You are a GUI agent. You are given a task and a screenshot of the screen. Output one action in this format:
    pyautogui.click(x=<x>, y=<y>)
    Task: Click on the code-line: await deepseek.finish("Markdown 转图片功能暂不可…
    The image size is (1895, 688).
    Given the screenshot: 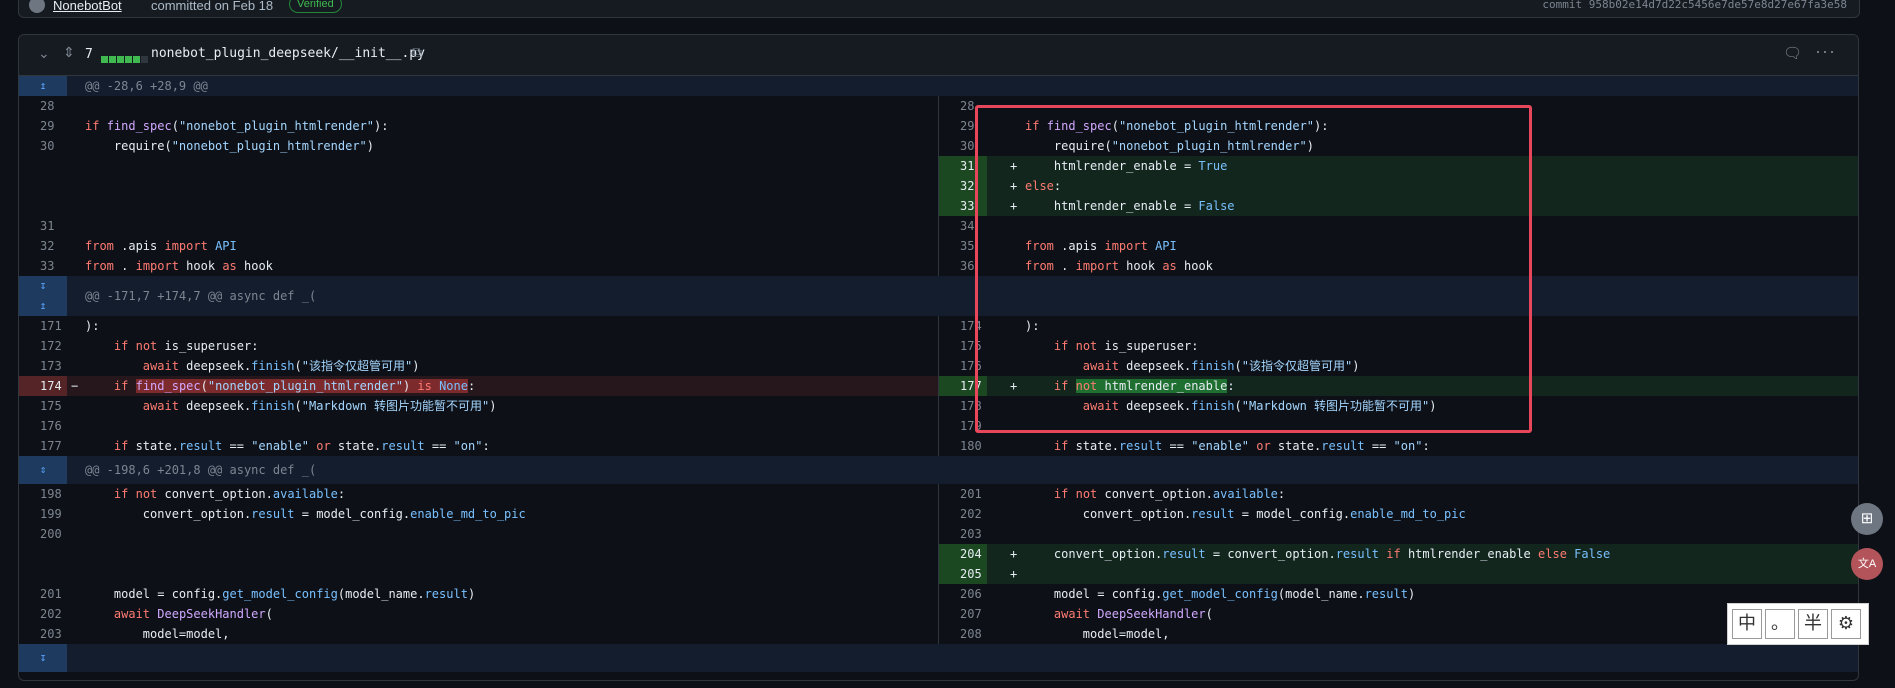 What is the action you would take?
    pyautogui.click(x=319, y=406)
    